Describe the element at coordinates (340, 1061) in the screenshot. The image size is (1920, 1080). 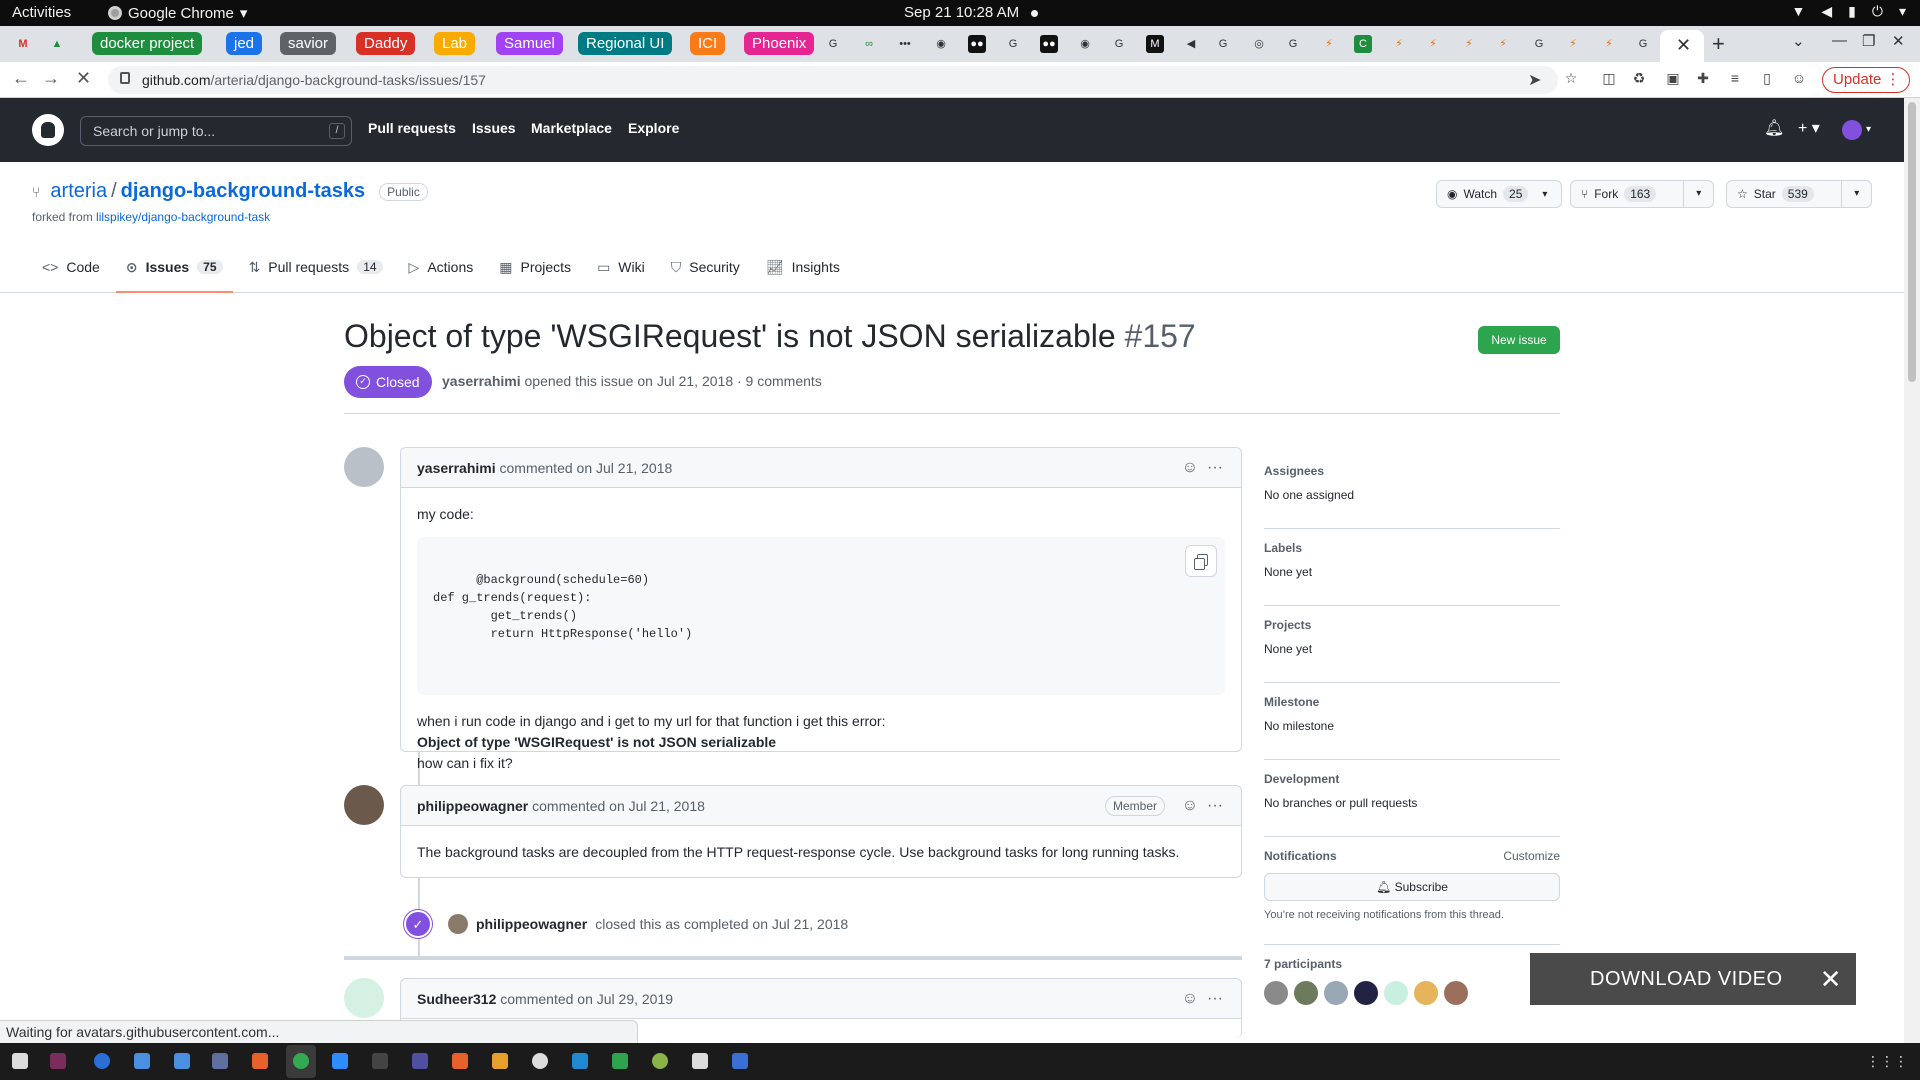
I see `zoom-icon` at that location.